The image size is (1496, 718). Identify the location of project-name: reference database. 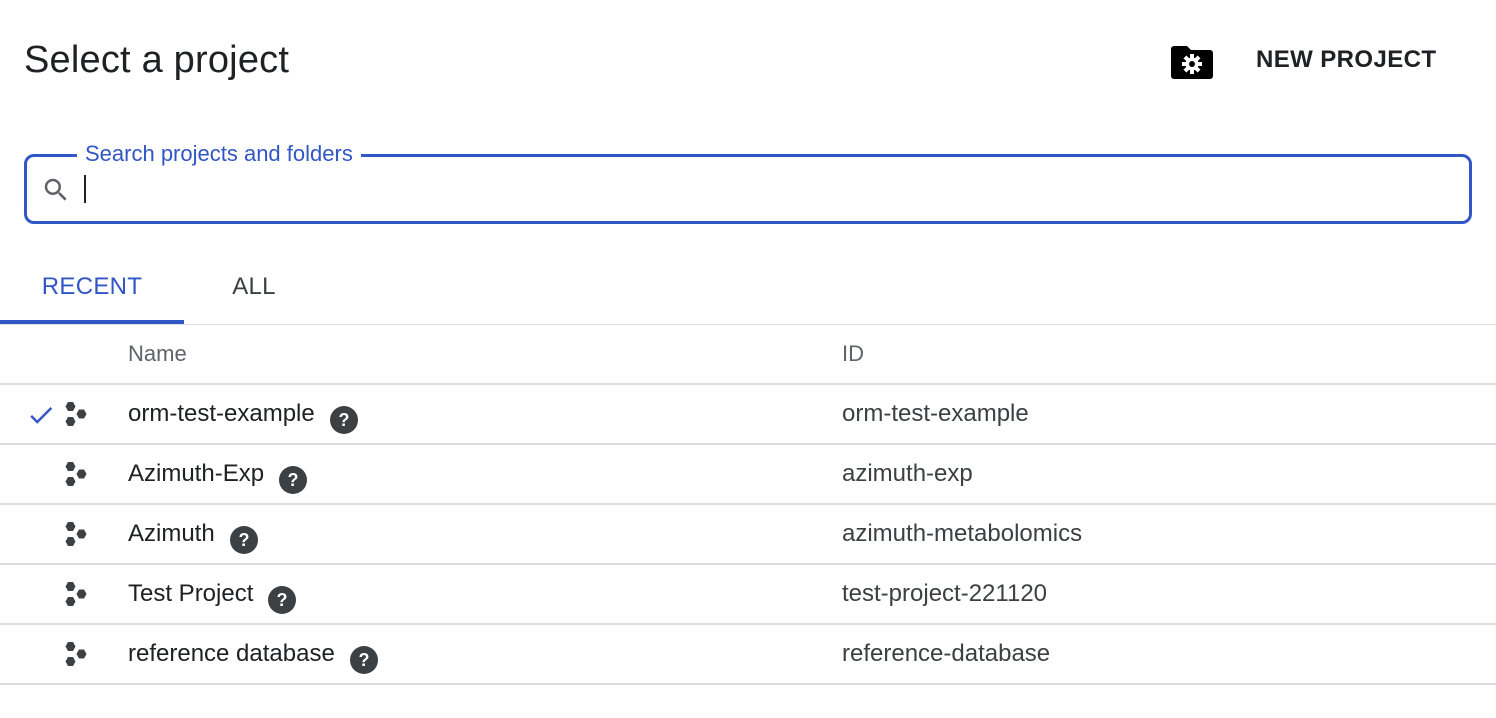
(231, 653).